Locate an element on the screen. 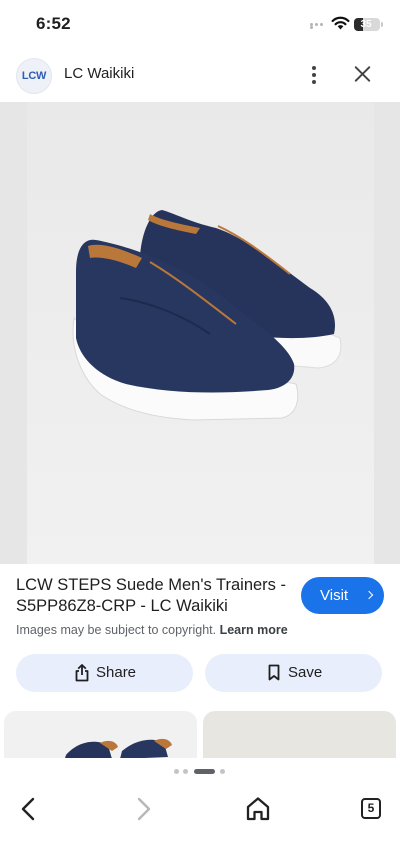 The height and width of the screenshot is (865, 400). bottom-toolbar: 5 is located at coordinates (200, 811).